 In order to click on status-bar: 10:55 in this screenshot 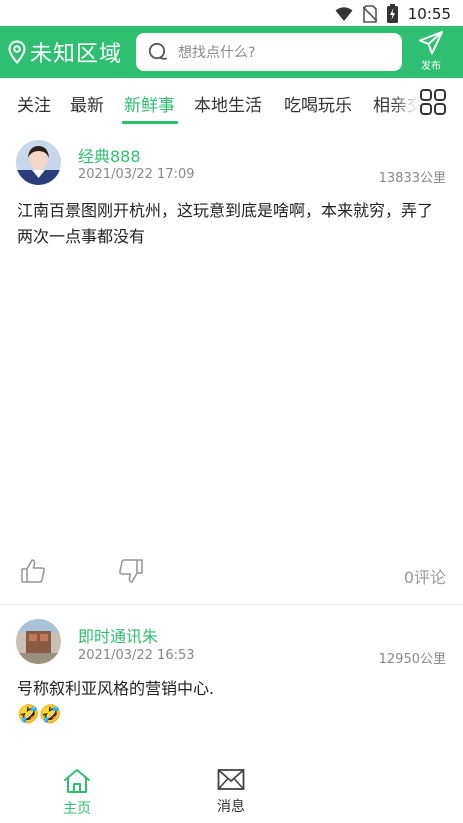, I will do `click(231, 13)`.